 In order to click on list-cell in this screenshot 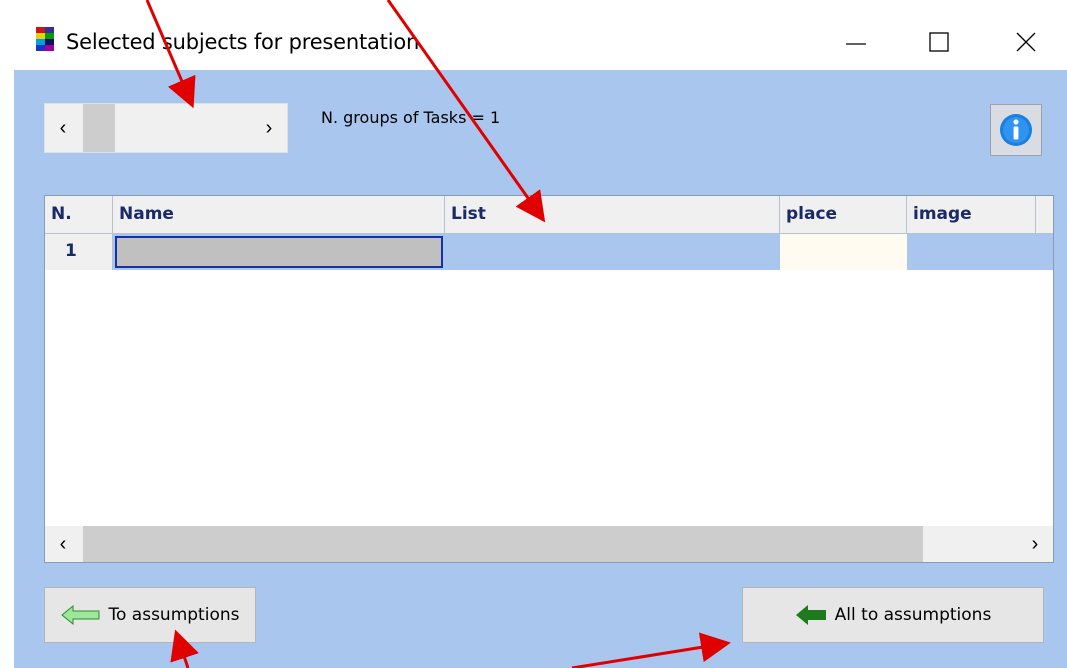, I will do `click(612, 252)`.